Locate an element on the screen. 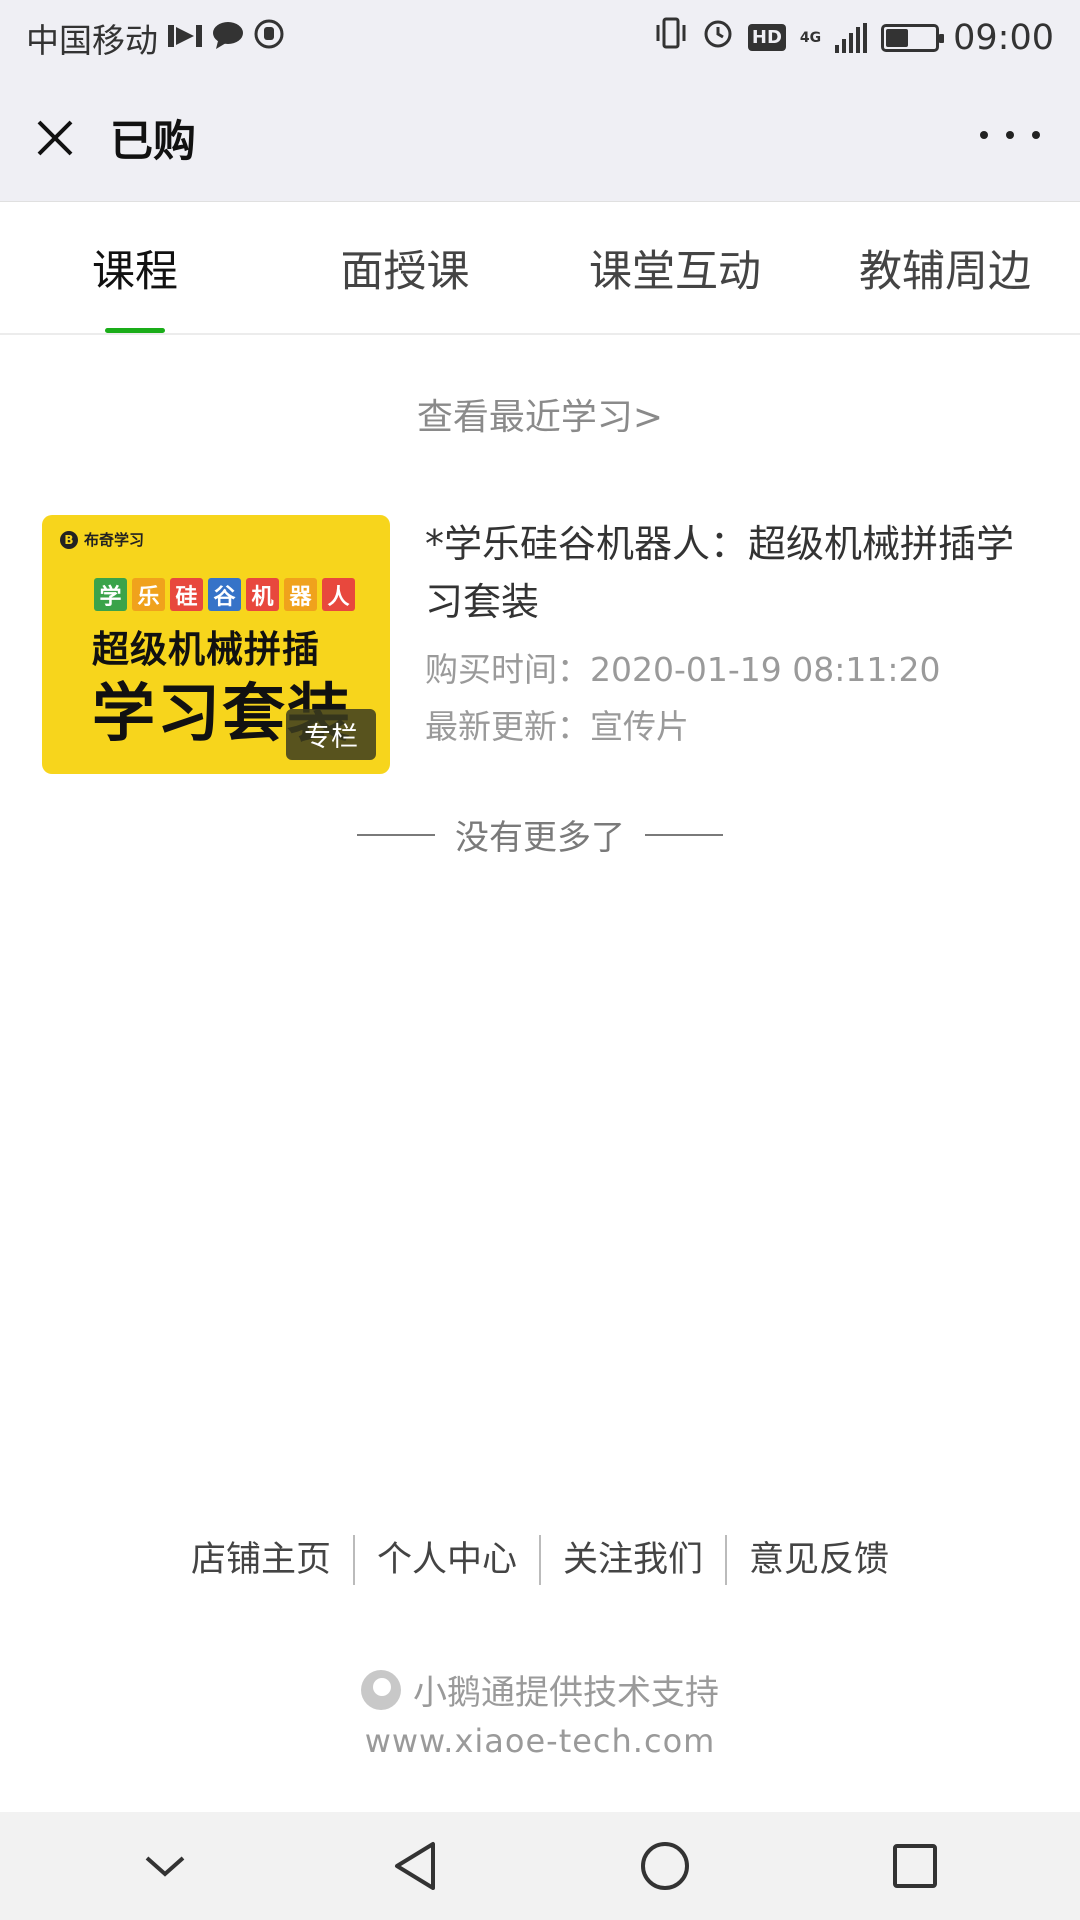 Image resolution: width=1080 pixels, height=1920 pixels. system-nav-bar is located at coordinates (540, 1866).